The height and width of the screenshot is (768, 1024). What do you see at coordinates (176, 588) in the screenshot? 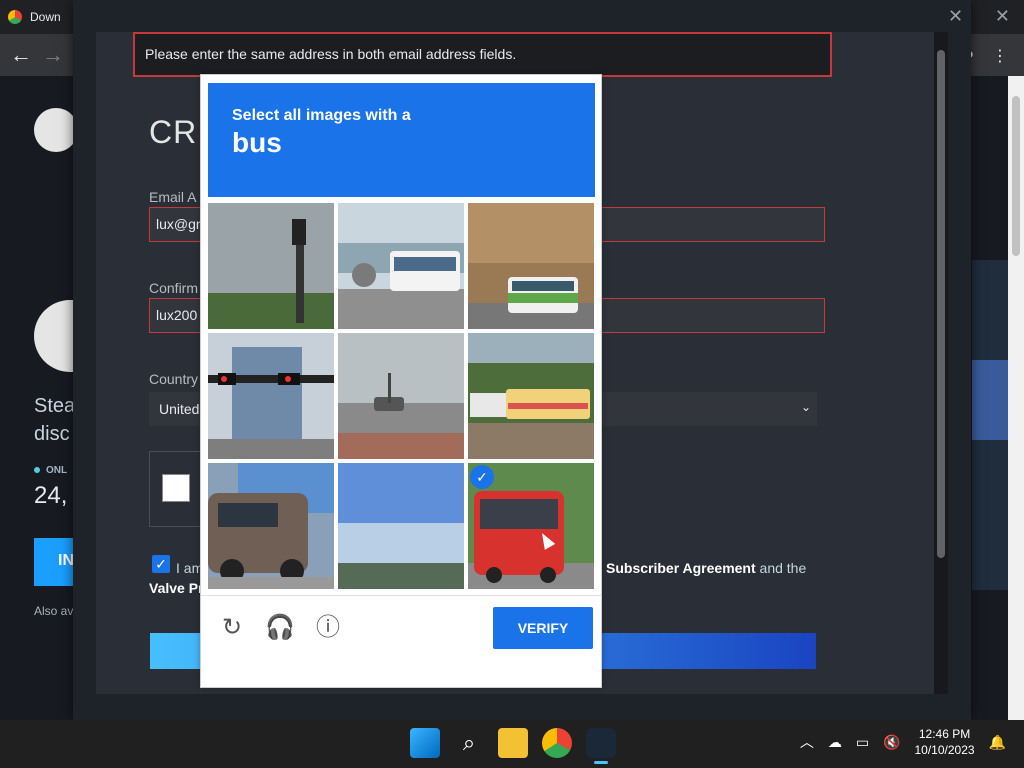
I see `valve-privacy-link: Valve Pr` at bounding box center [176, 588].